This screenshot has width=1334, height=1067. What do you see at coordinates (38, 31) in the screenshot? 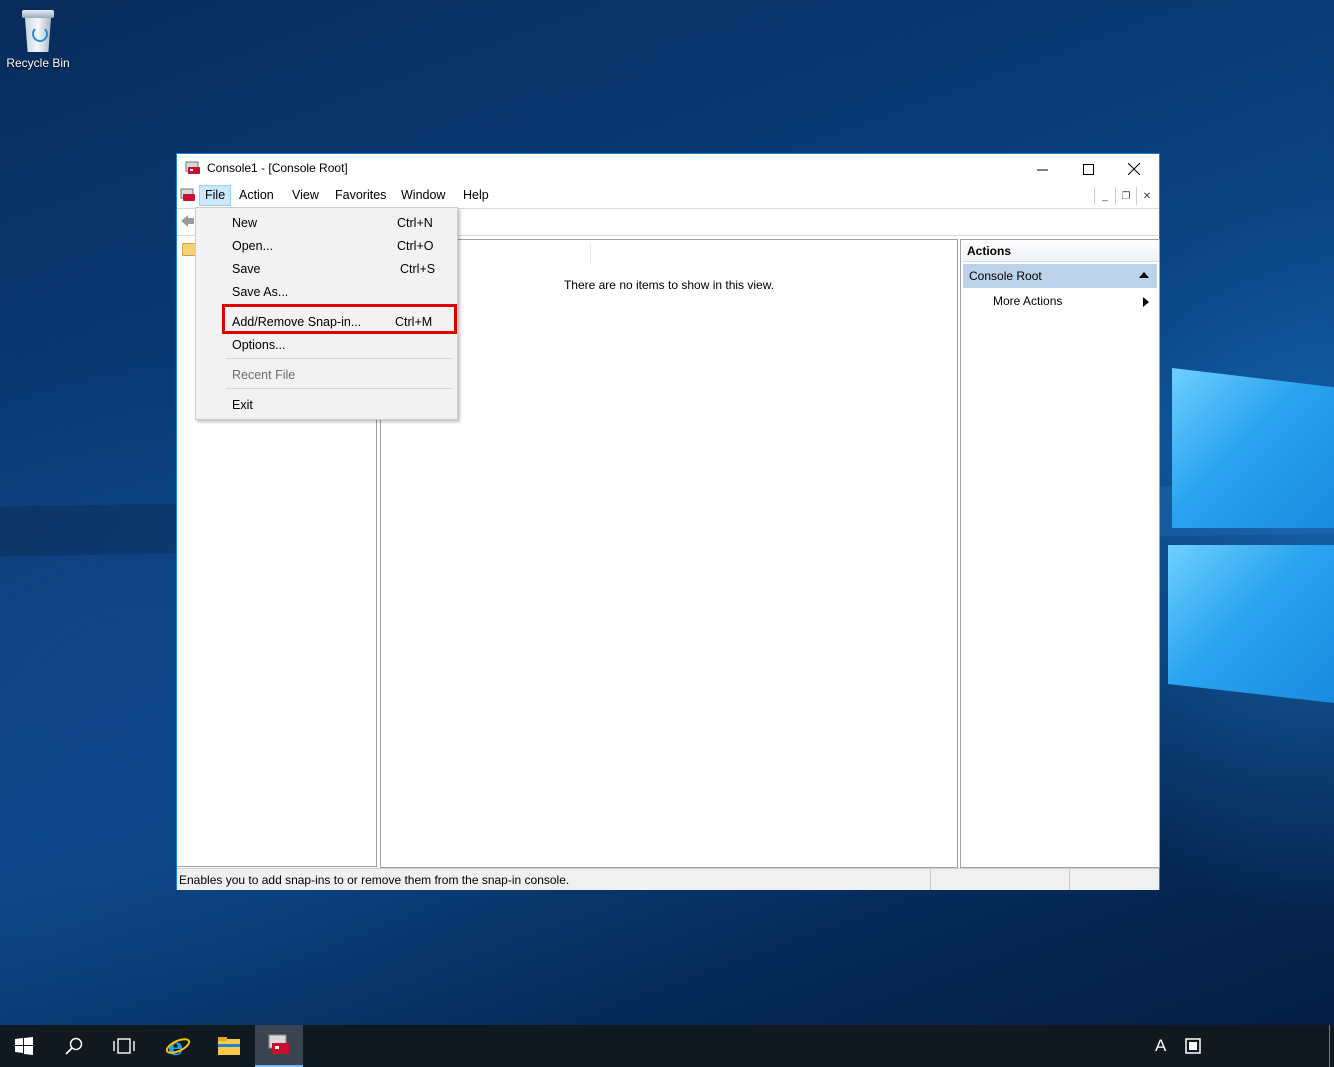
I see `recycle-bin-icon` at bounding box center [38, 31].